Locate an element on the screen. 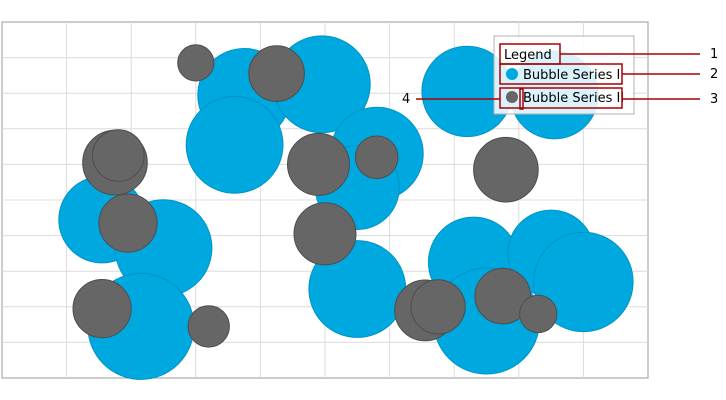 The height and width of the screenshot is (400, 726). legend-item-2-marker is located at coordinates (512, 97).